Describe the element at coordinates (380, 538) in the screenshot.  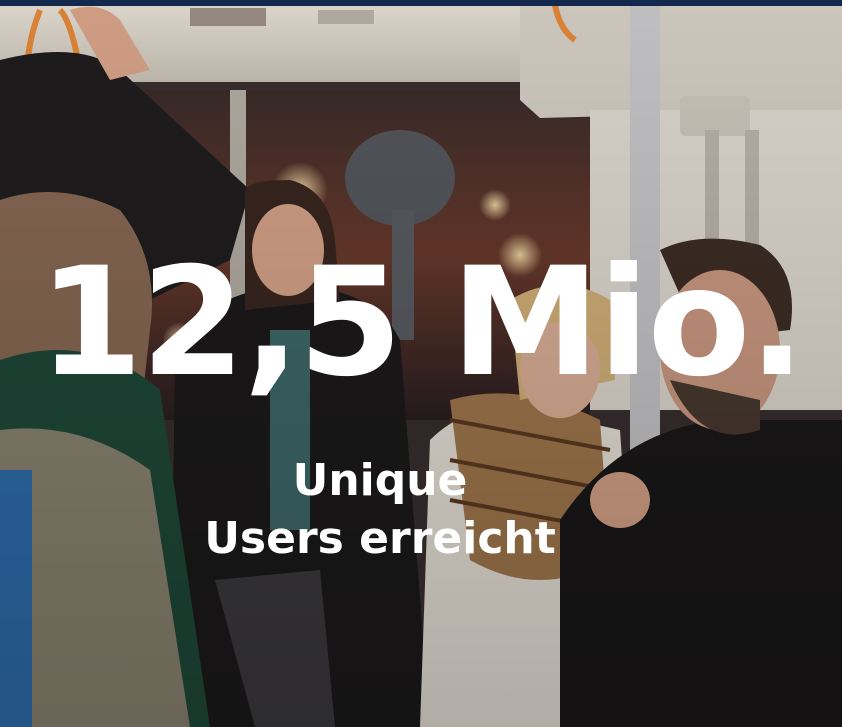
I see `caption-line-2: Users erreicht` at that location.